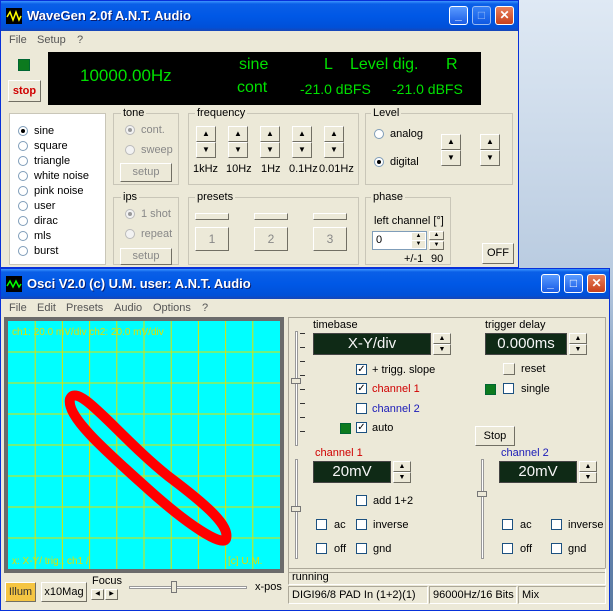  What do you see at coordinates (23, 161) in the screenshot?
I see `radio-triangle` at bounding box center [23, 161].